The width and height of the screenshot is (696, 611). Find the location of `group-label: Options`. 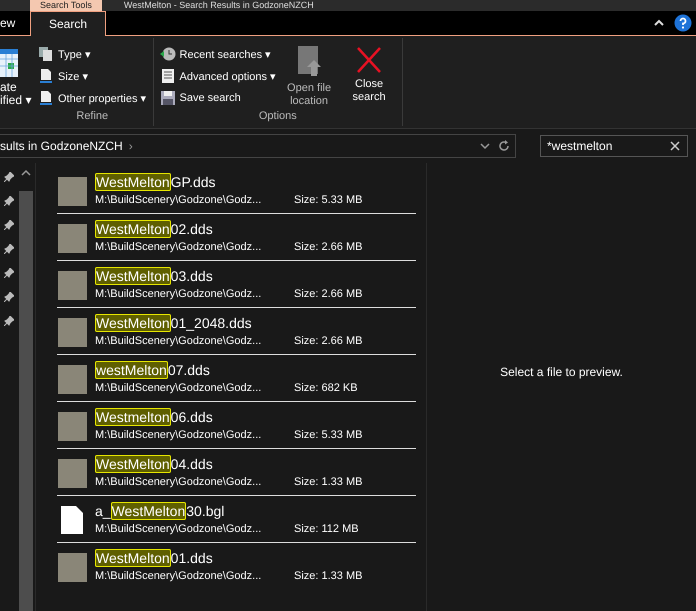

group-label: Options is located at coordinates (277, 116).